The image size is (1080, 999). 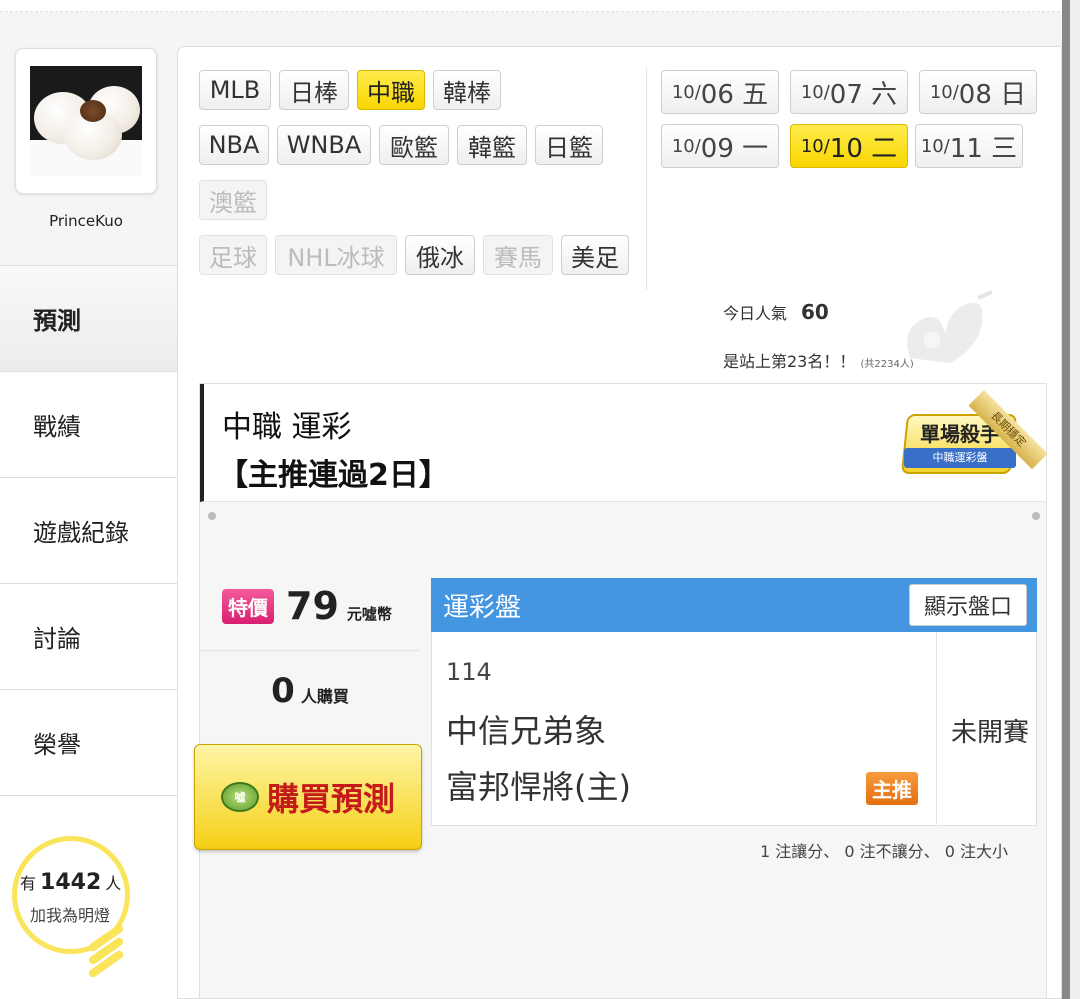 What do you see at coordinates (950, 326) in the screenshot?
I see `decorative-logo-icon` at bounding box center [950, 326].